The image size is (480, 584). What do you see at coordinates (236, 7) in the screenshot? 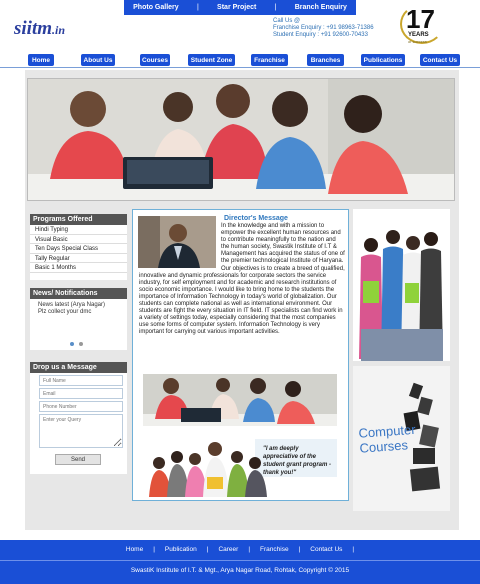
I see `star-project-link: Star Project` at bounding box center [236, 7].